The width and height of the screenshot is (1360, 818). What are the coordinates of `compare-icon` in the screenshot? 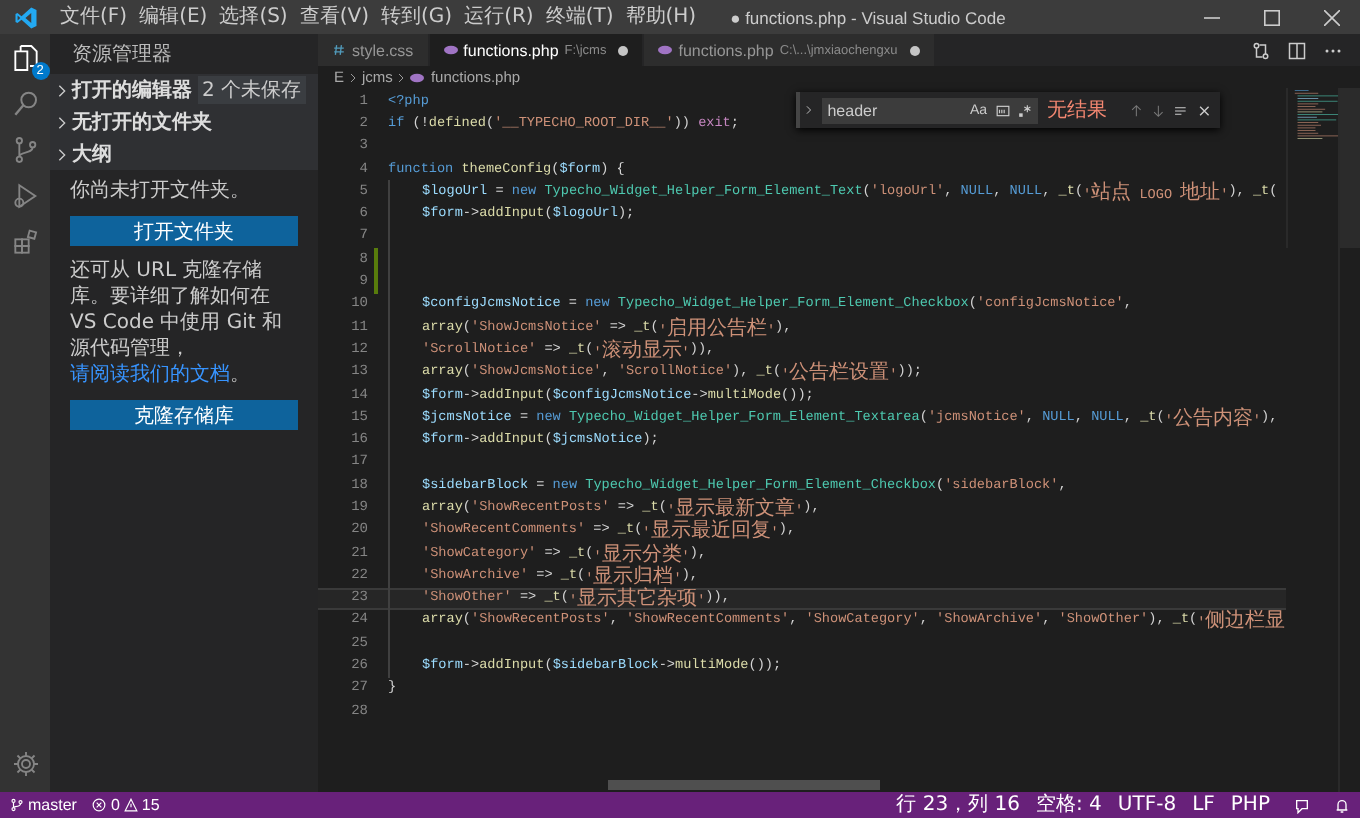 It's located at (1261, 50).